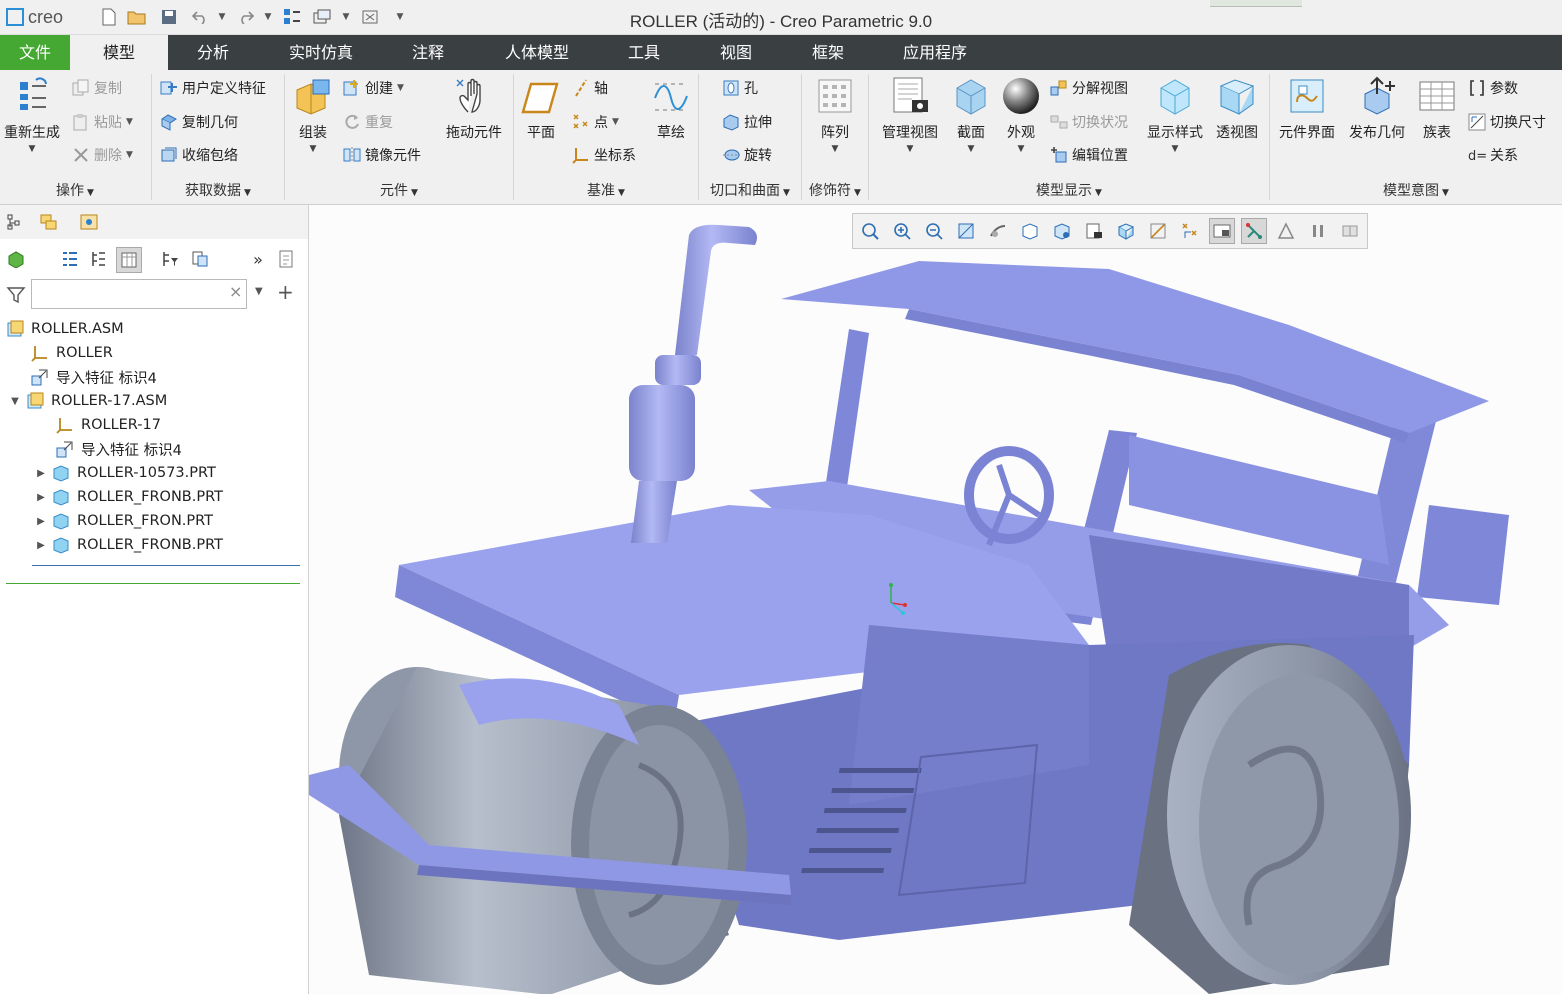 The height and width of the screenshot is (994, 1562). What do you see at coordinates (89, 222) in the screenshot?
I see `favorites-tab-icon` at bounding box center [89, 222].